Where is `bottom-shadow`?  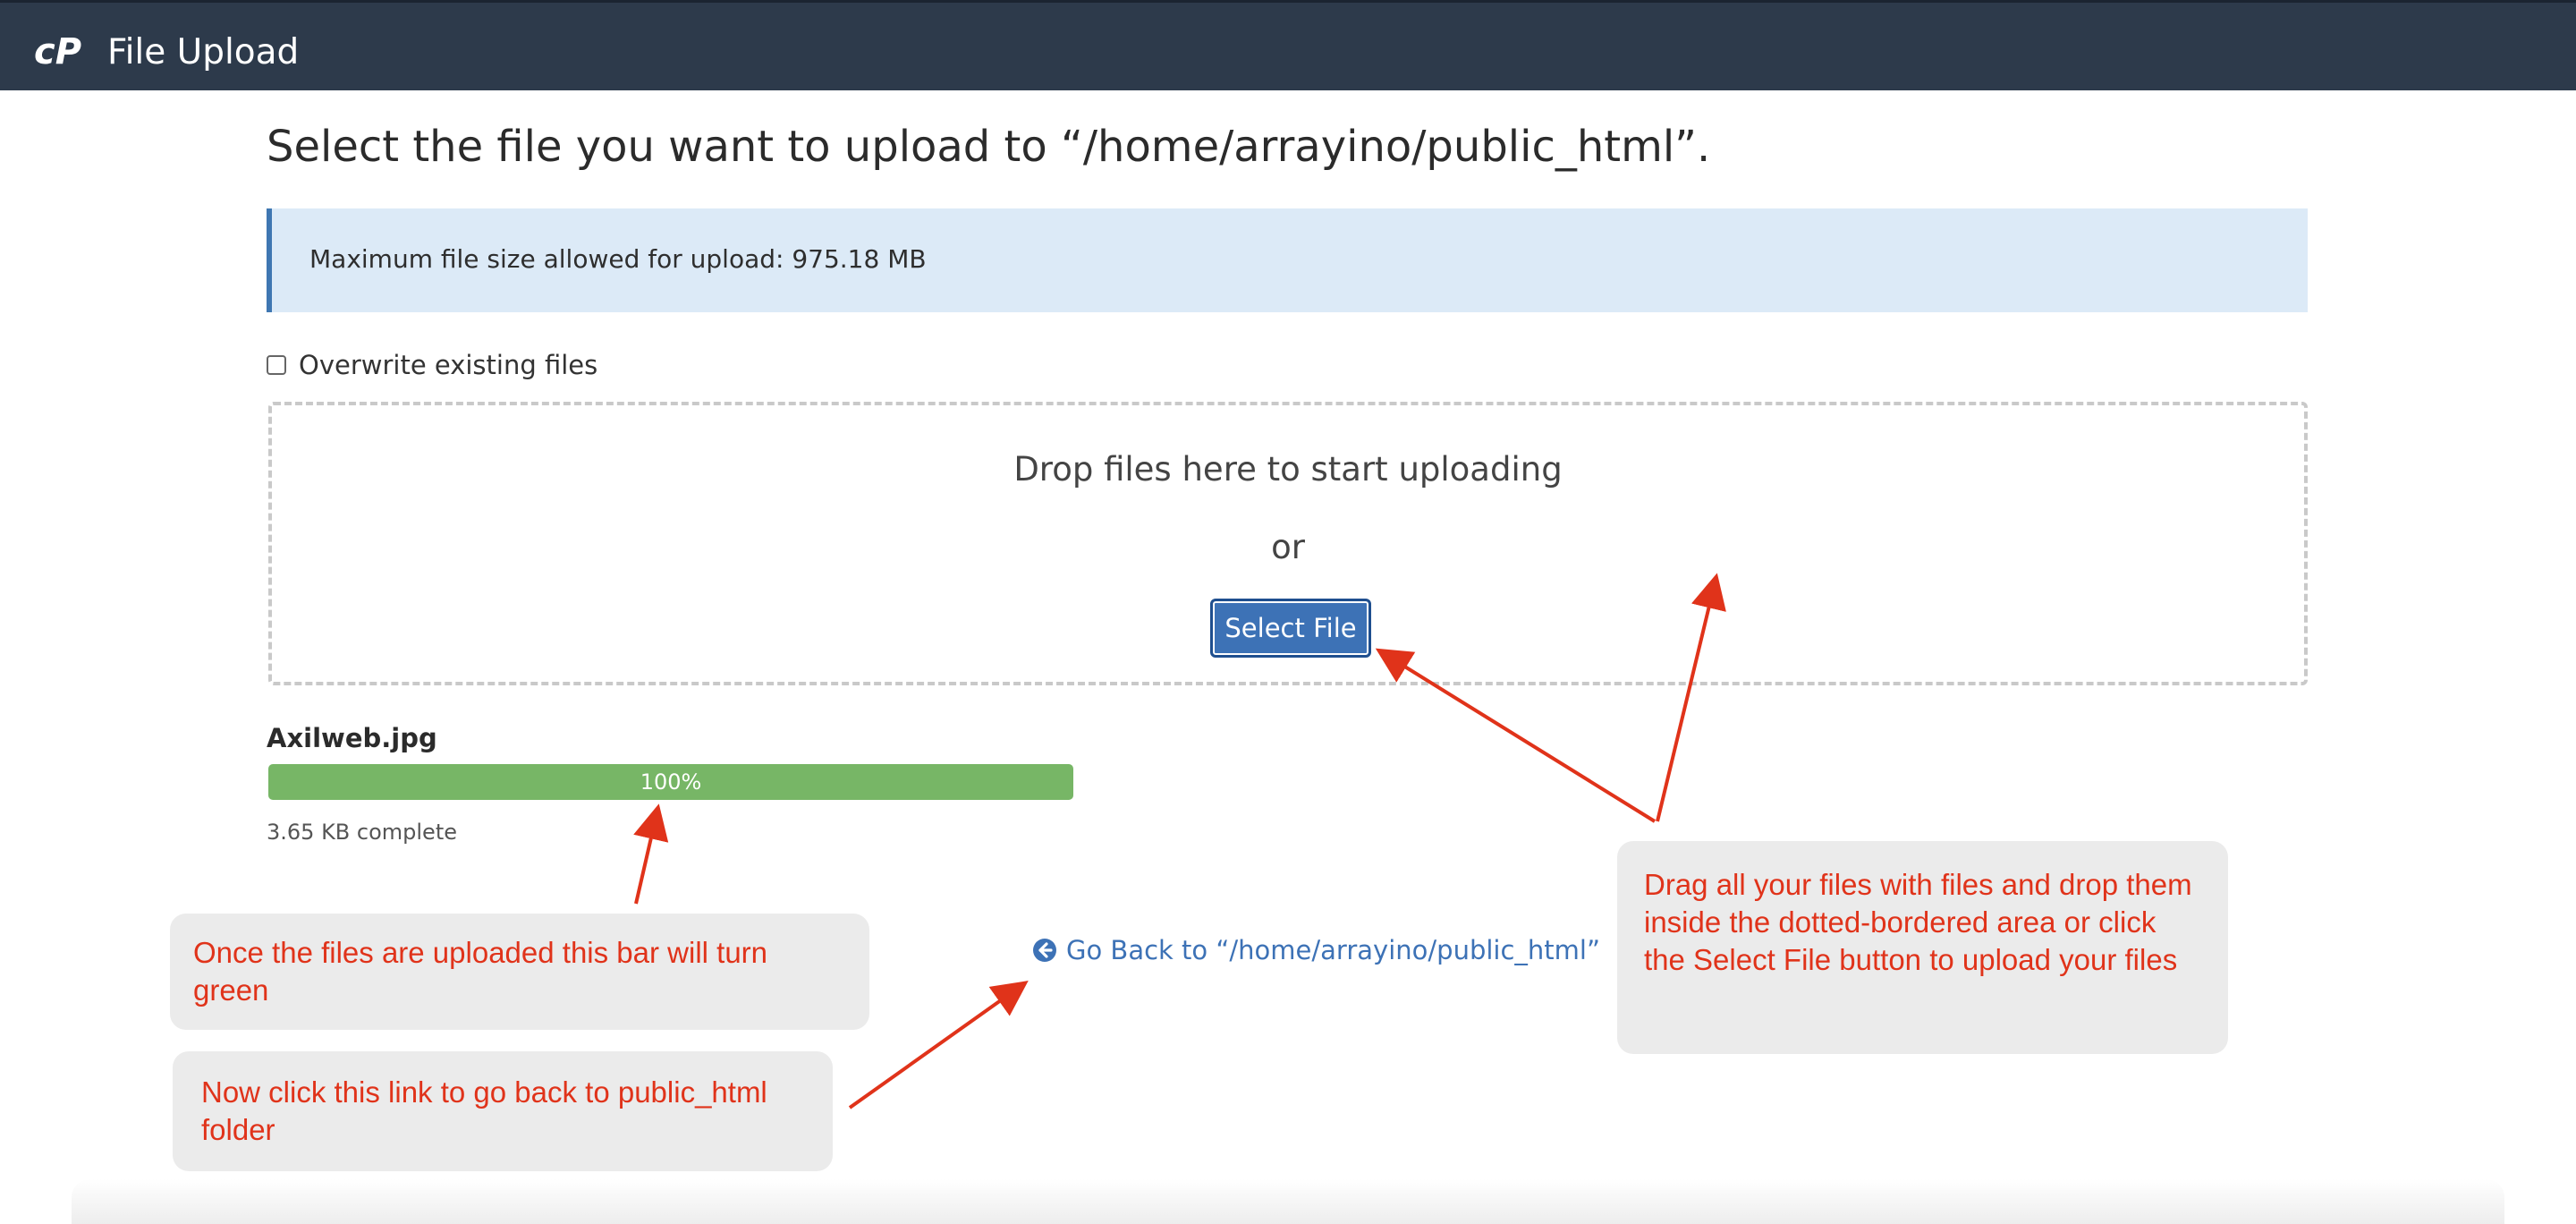 bottom-shadow is located at coordinates (1288, 1202).